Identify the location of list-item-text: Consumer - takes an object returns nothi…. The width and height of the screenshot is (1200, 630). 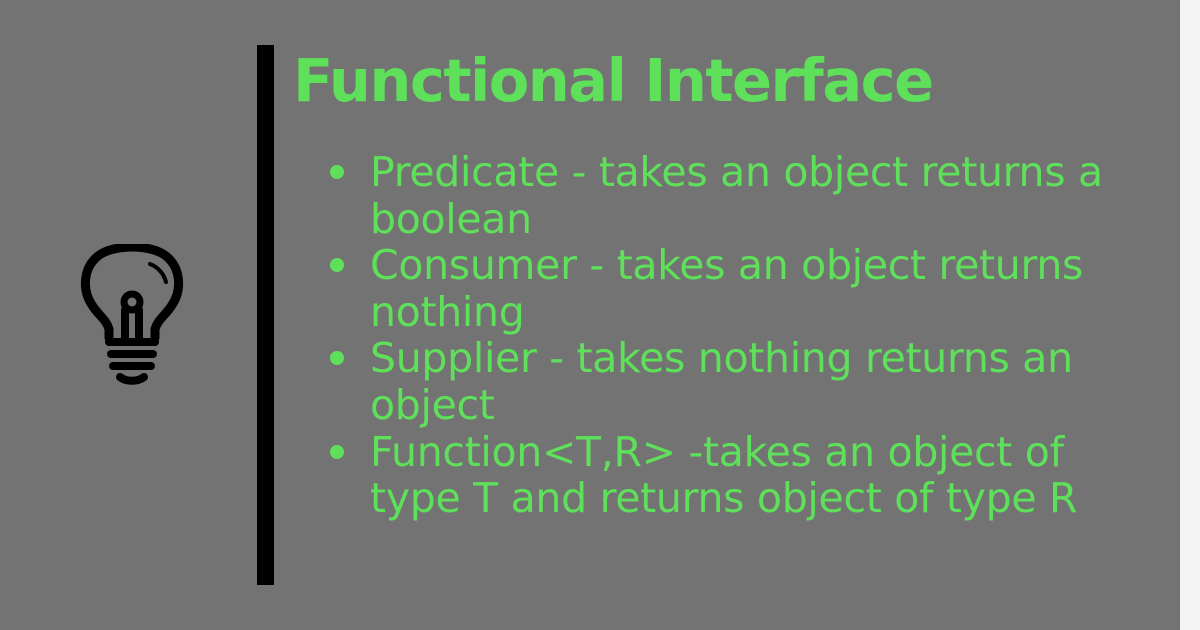
(727, 288).